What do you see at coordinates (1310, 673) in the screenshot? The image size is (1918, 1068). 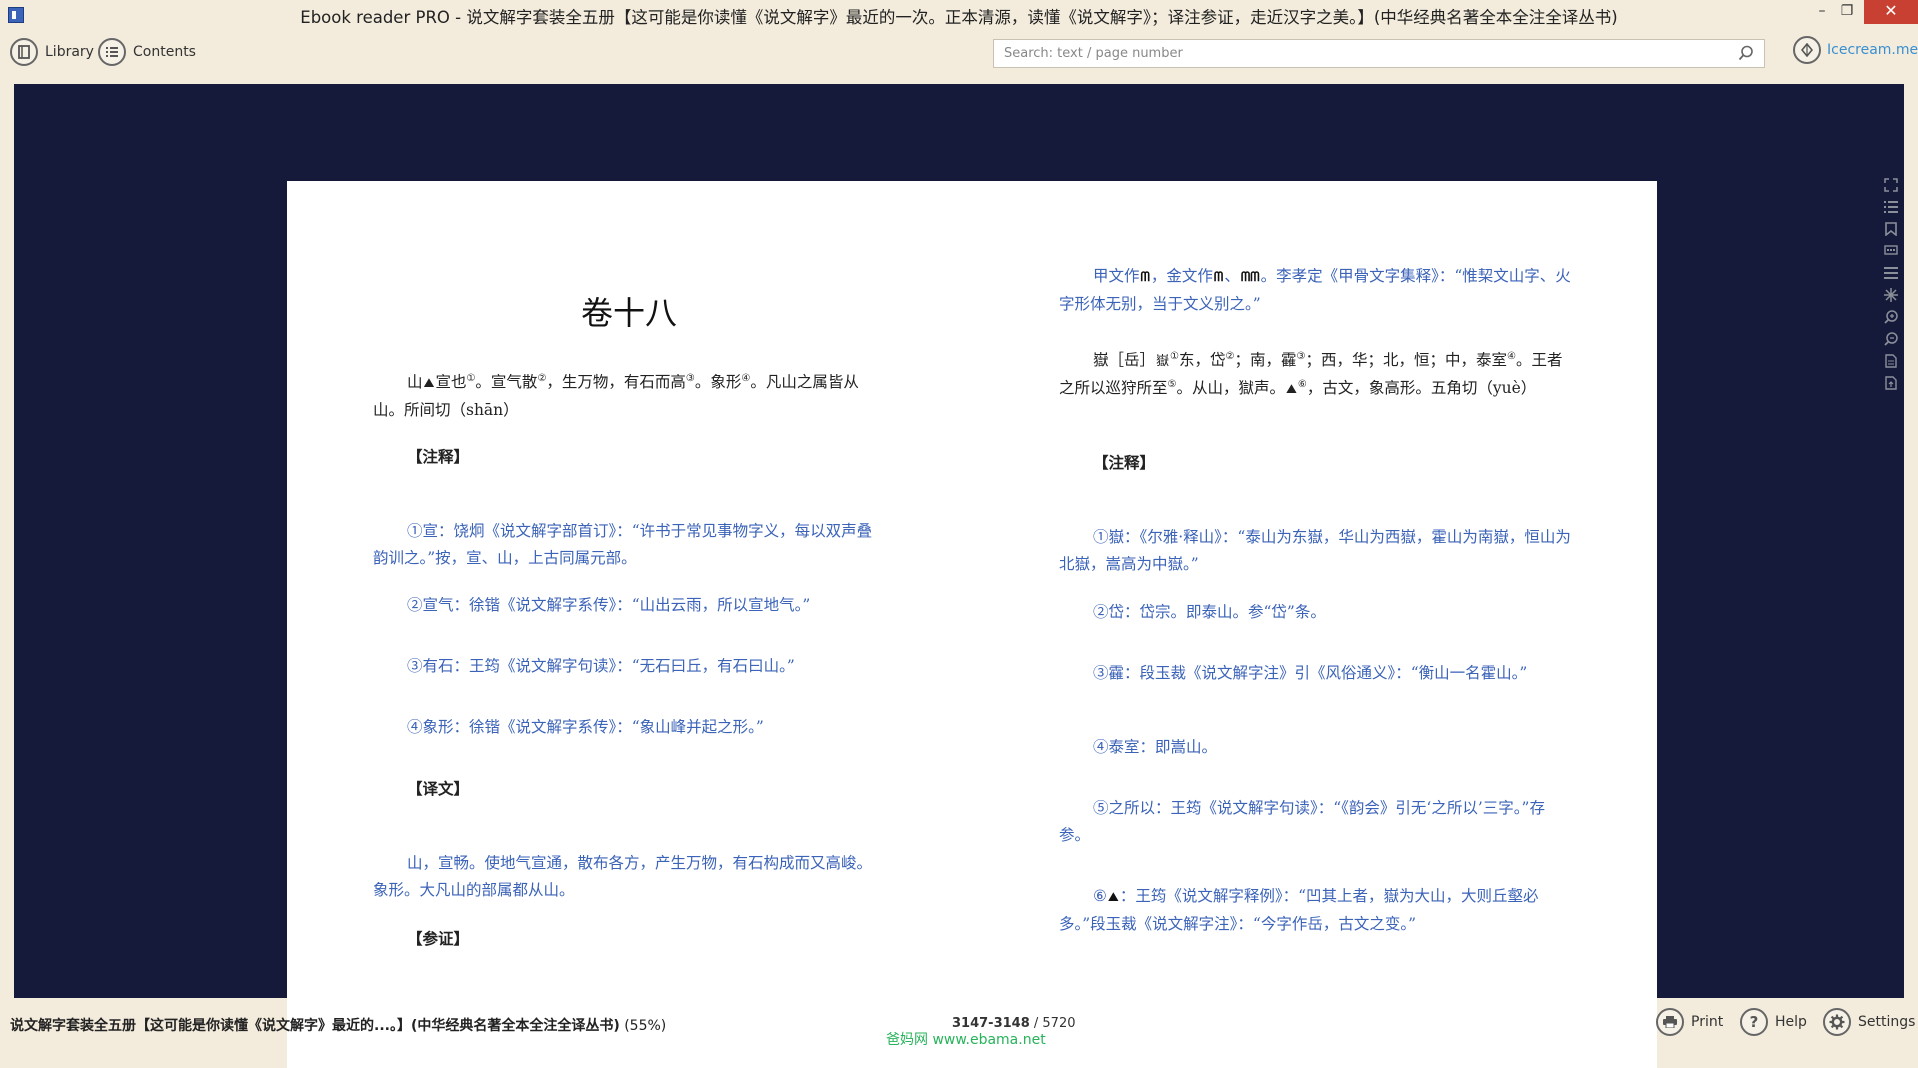 I see `note-item: ③靃：段玉裁《说文解字注》引《风俗通义》：“衡山一名霍山。”` at bounding box center [1310, 673].